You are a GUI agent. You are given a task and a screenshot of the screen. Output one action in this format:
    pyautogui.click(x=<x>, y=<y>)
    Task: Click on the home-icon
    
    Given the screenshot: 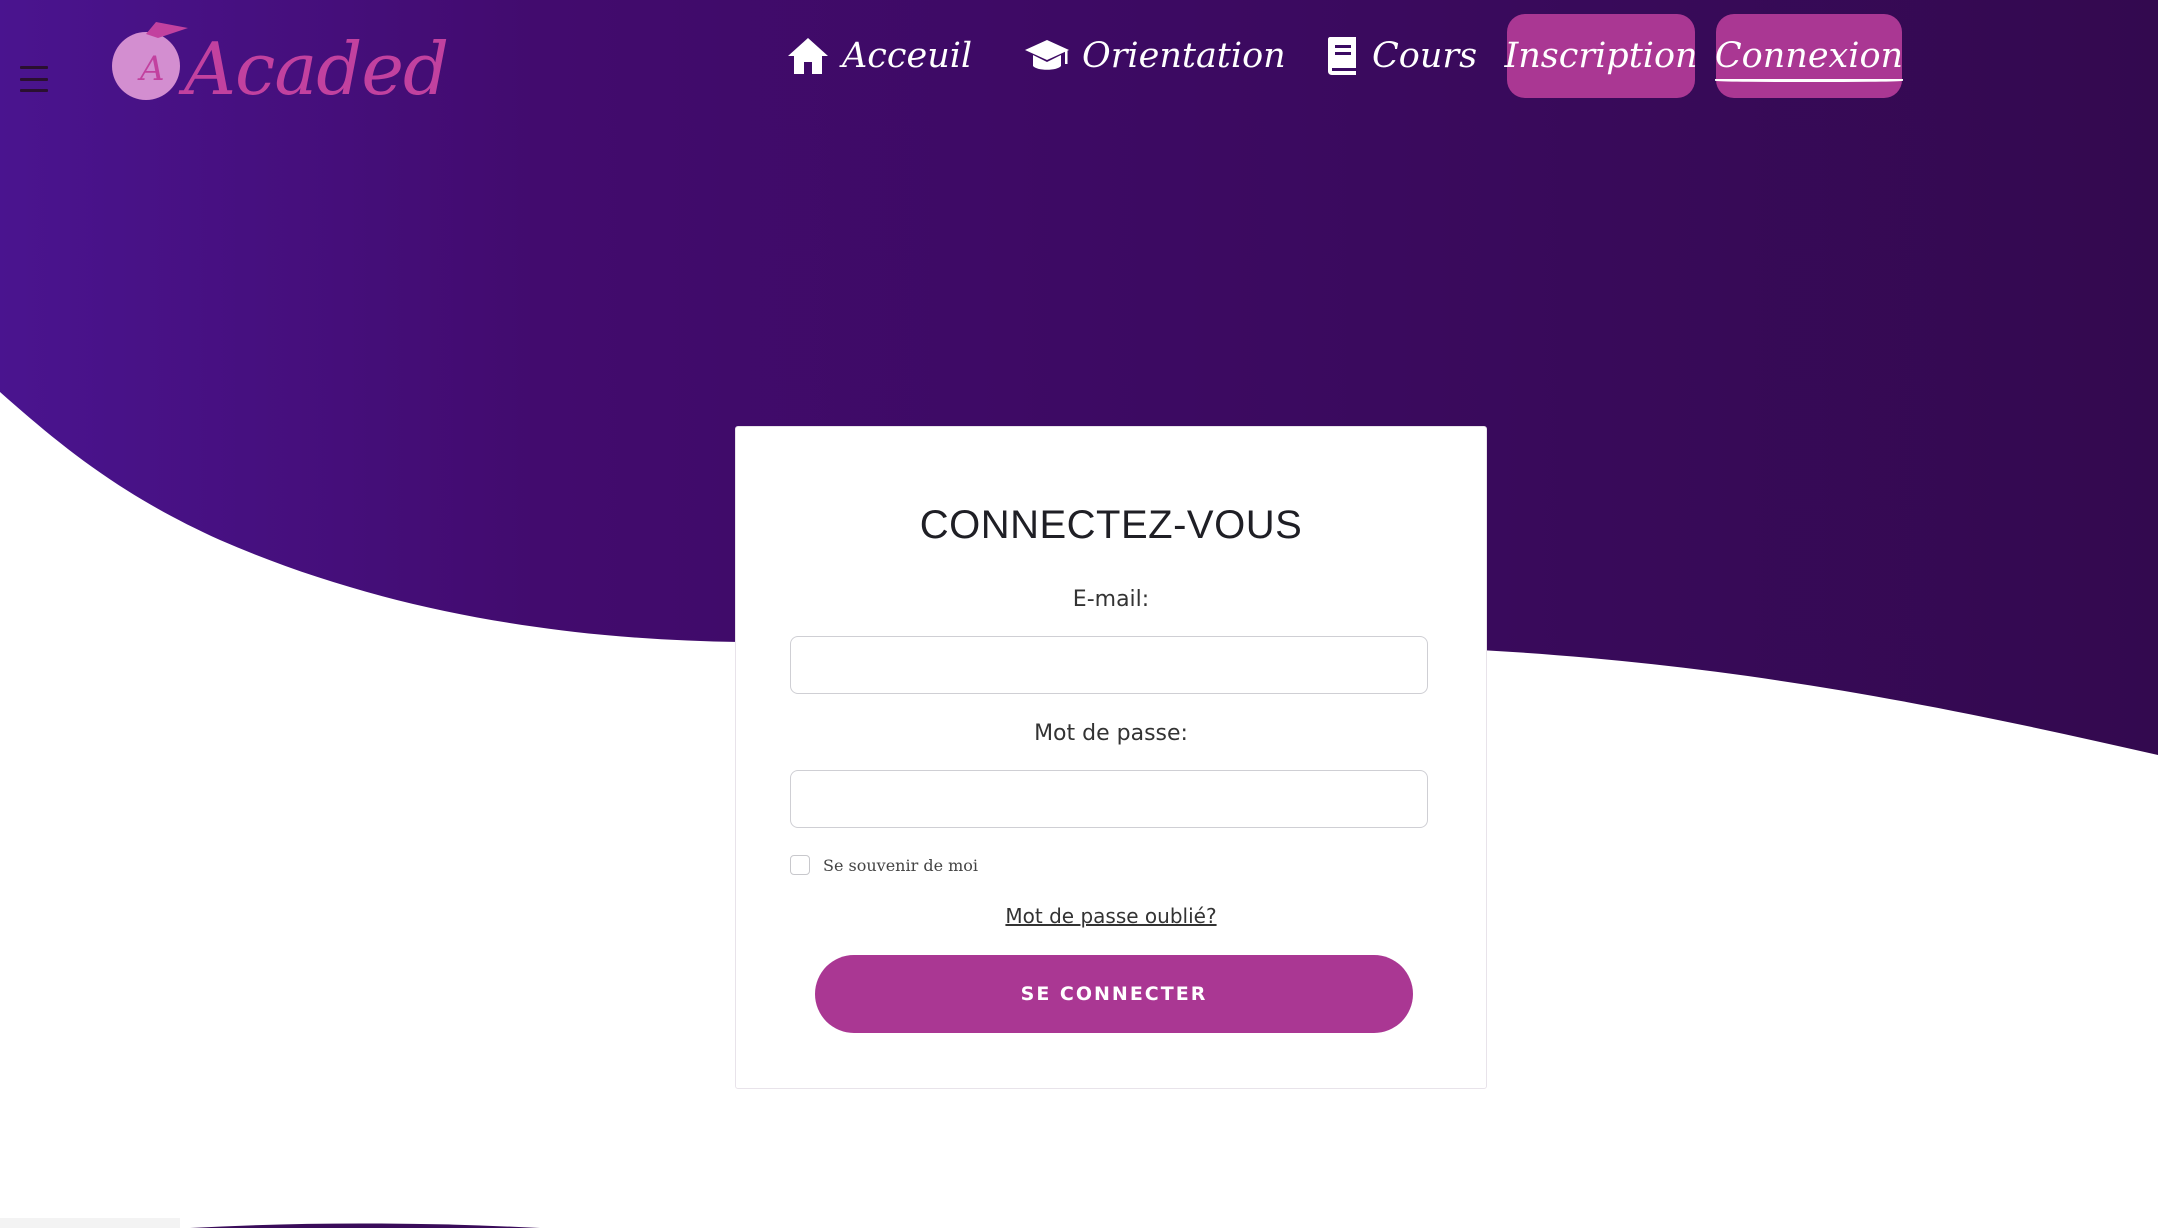 What is the action you would take?
    pyautogui.click(x=808, y=56)
    